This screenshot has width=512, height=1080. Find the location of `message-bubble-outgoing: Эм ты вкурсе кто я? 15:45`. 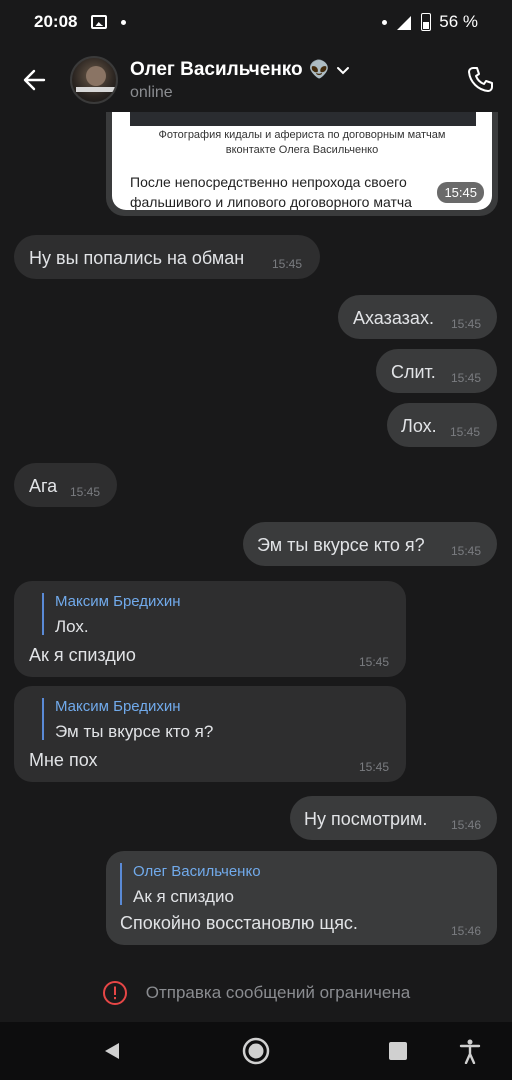

message-bubble-outgoing: Эм ты вкурсе кто я? 15:45 is located at coordinates (370, 544).